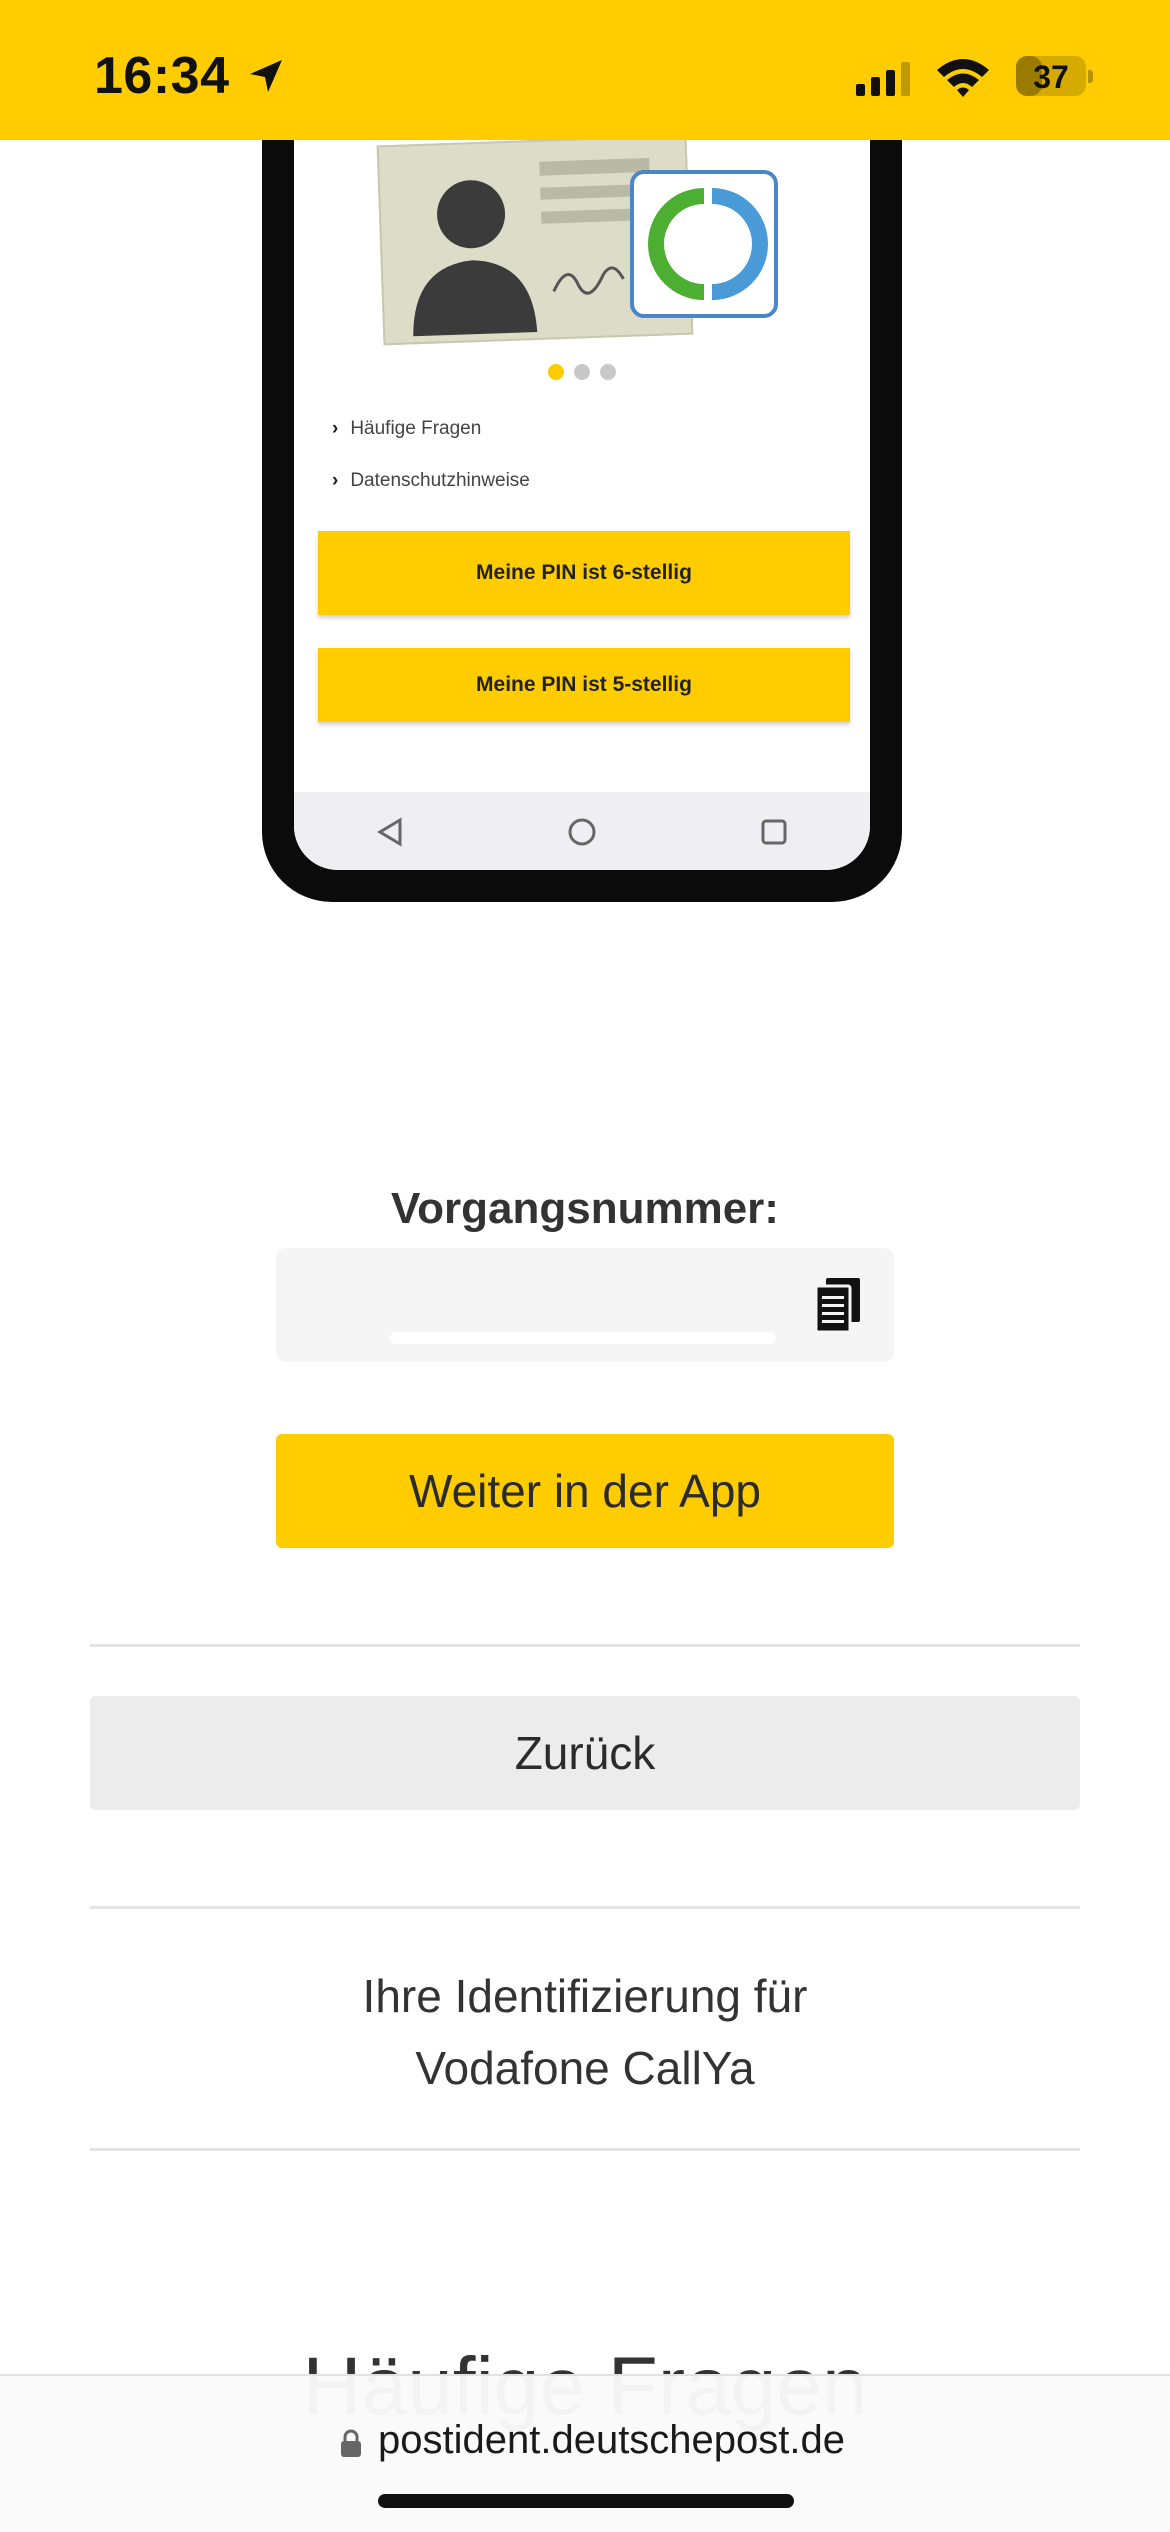 Image resolution: width=1170 pixels, height=2532 pixels. What do you see at coordinates (585, 70) in the screenshot?
I see `status-bar: 16:34 37` at bounding box center [585, 70].